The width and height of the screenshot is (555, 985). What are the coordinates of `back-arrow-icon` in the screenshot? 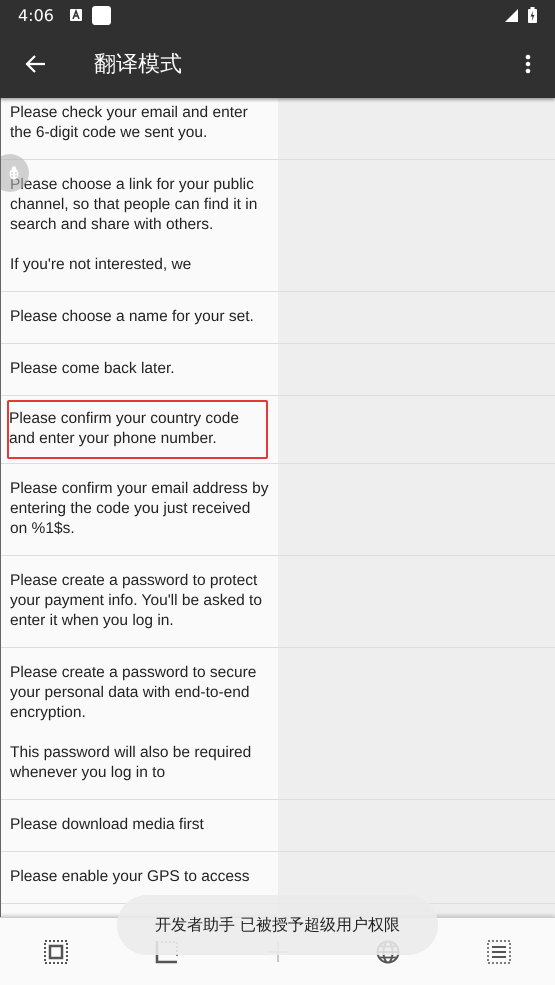 It's located at (35, 64).